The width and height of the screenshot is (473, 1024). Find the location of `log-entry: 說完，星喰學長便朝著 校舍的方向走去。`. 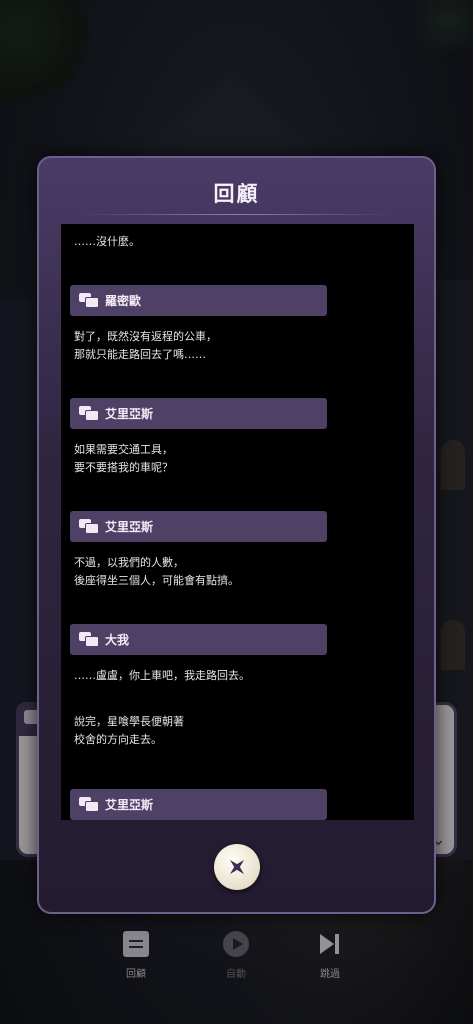

log-entry: 說完，星喰學長便朝著 校舍的方向走去。 is located at coordinates (237, 731).